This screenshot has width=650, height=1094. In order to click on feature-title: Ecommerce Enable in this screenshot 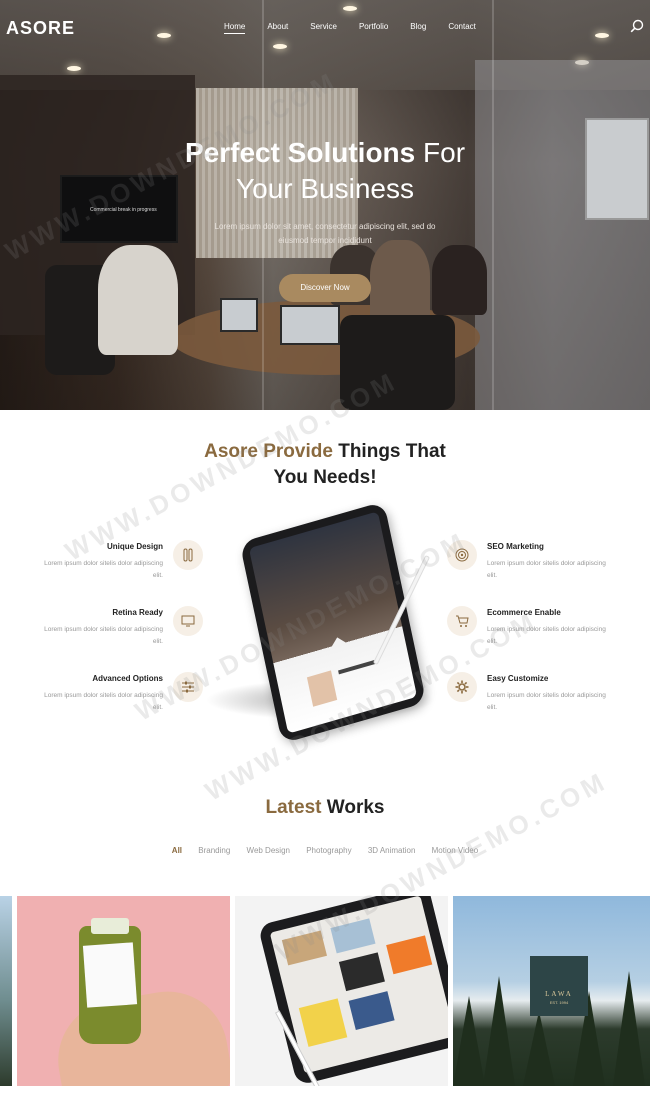, I will do `click(524, 612)`.